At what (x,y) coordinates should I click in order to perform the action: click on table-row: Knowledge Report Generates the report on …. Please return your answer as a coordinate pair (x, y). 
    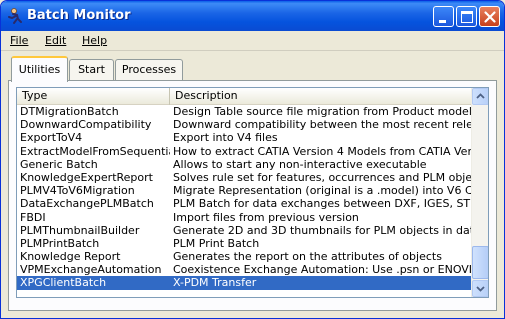
    Looking at the image, I should click on (244, 256).